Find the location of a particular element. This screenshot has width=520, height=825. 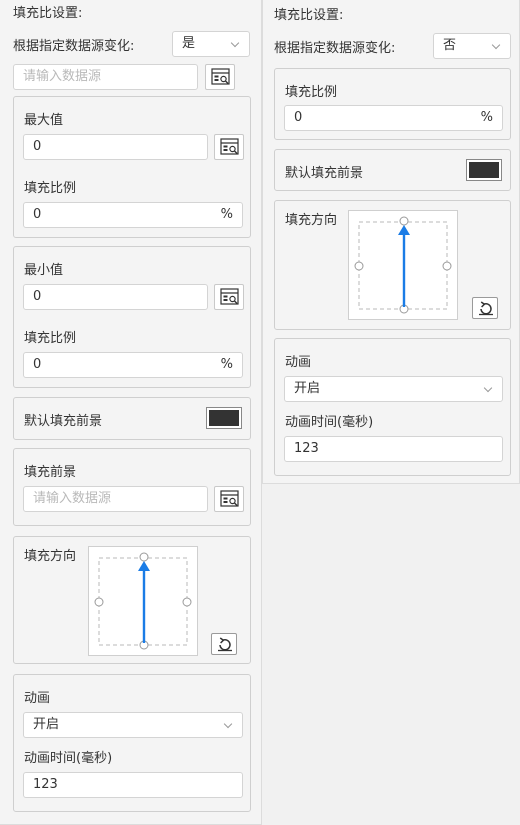

datasource-bind-button is located at coordinates (220, 77).